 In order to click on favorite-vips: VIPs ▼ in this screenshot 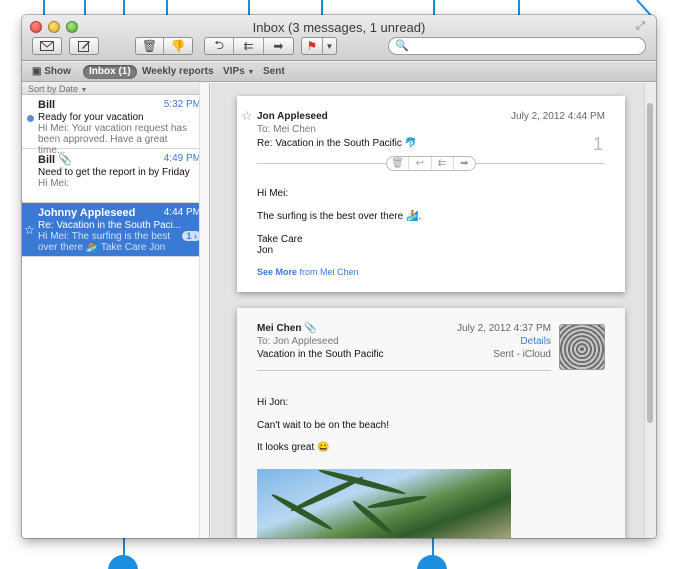, I will do `click(238, 72)`.